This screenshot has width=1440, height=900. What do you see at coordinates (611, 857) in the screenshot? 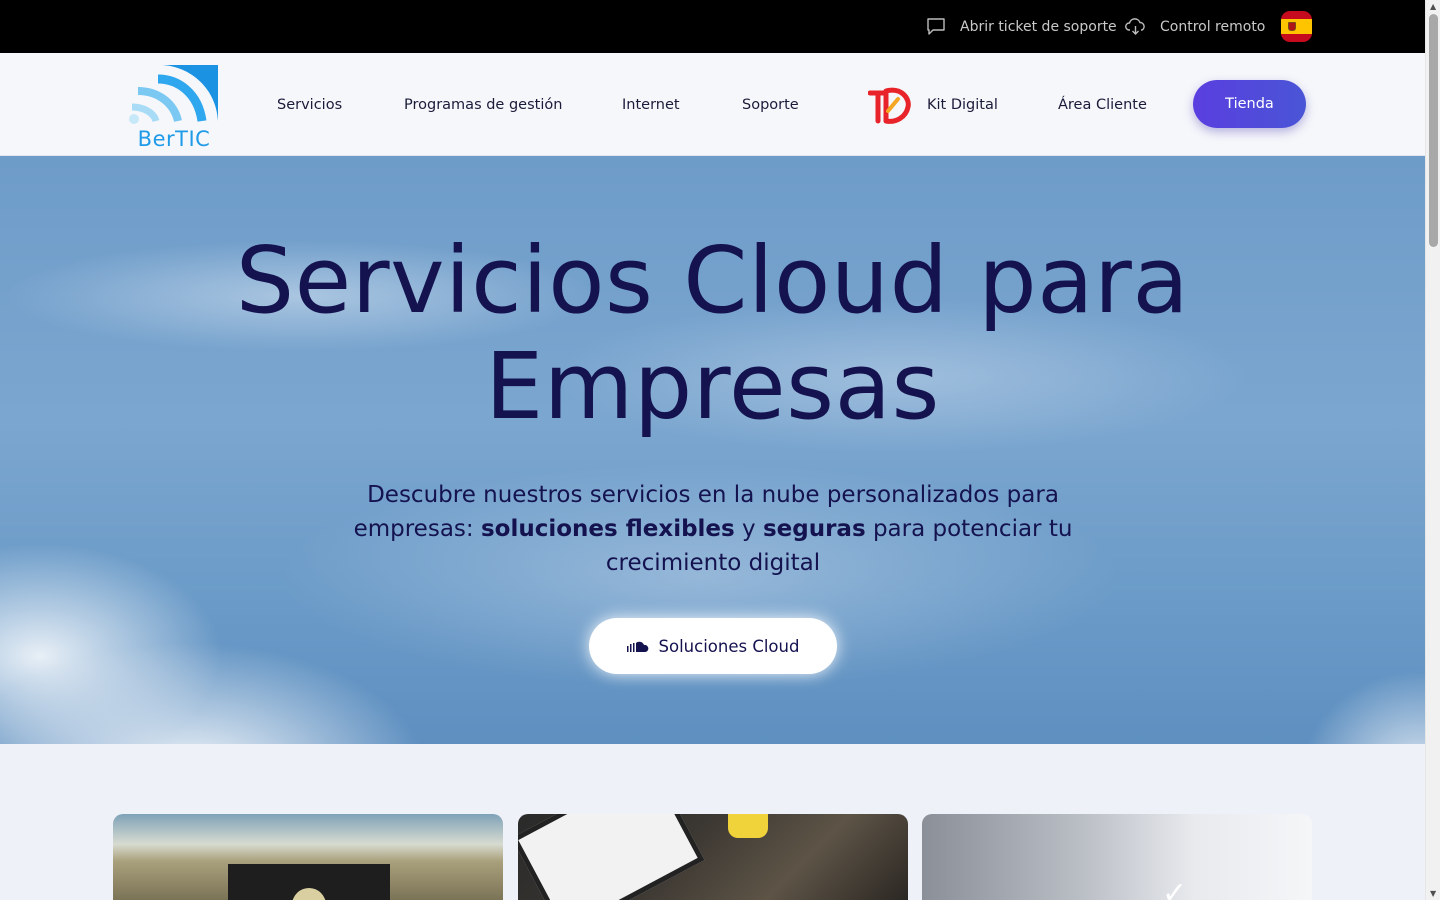
I see `card-2-tablet-detail` at bounding box center [611, 857].